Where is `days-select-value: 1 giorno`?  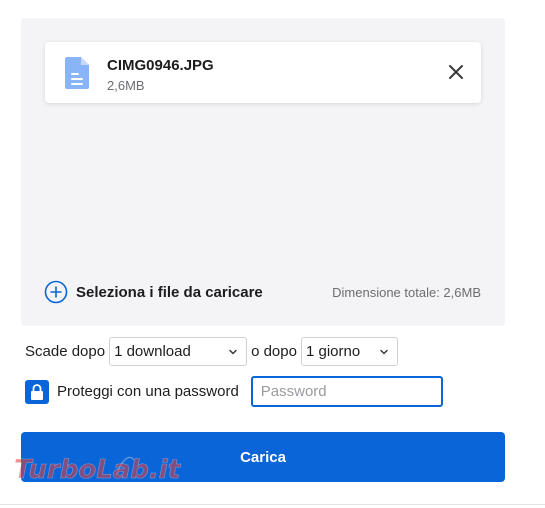 days-select-value: 1 giorno is located at coordinates (333, 351).